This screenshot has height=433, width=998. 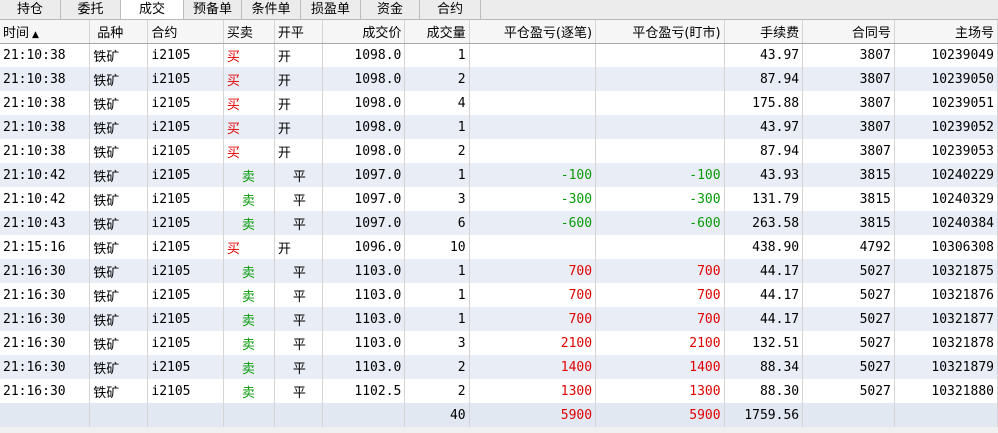 I want to click on col-header-exchange-no: 主场号, so click(x=946, y=32).